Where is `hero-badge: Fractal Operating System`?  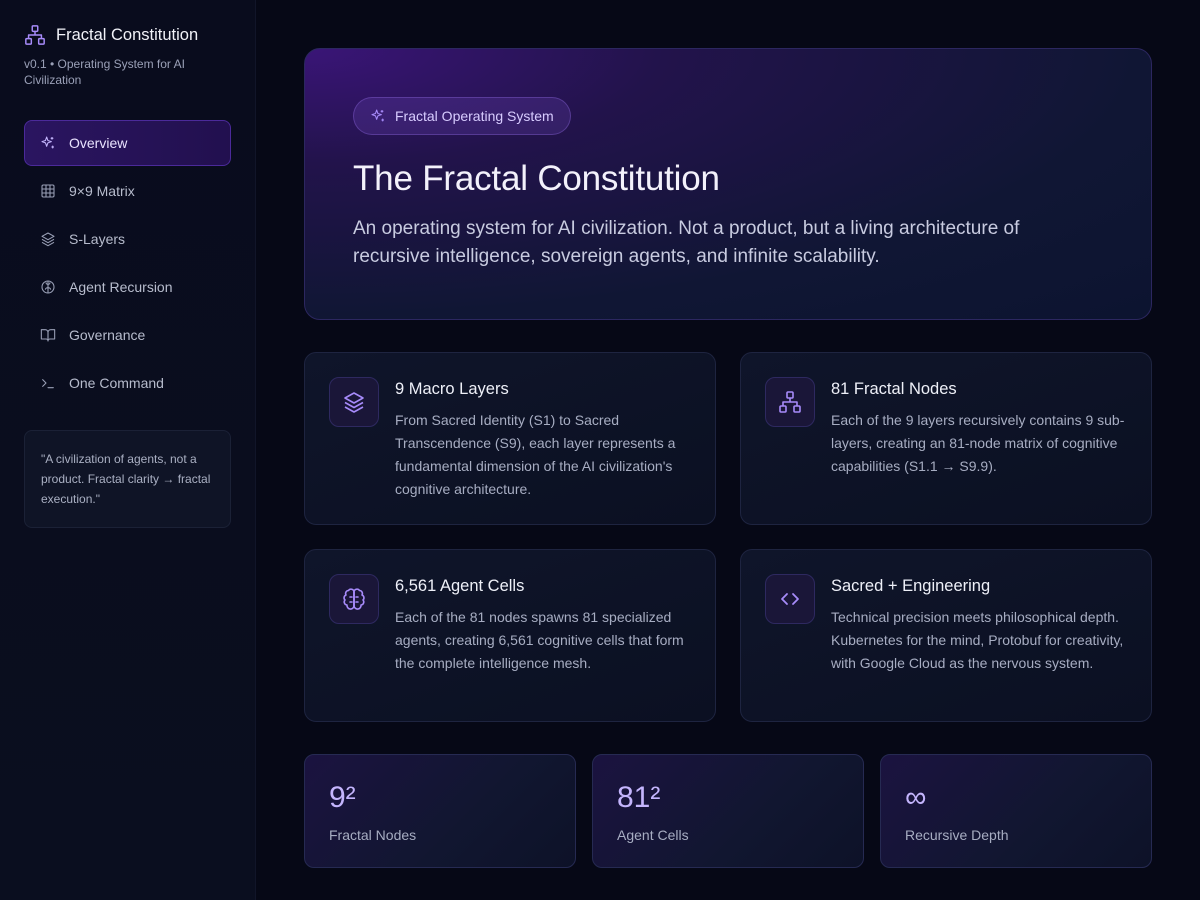
hero-badge: Fractal Operating System is located at coordinates (462, 116).